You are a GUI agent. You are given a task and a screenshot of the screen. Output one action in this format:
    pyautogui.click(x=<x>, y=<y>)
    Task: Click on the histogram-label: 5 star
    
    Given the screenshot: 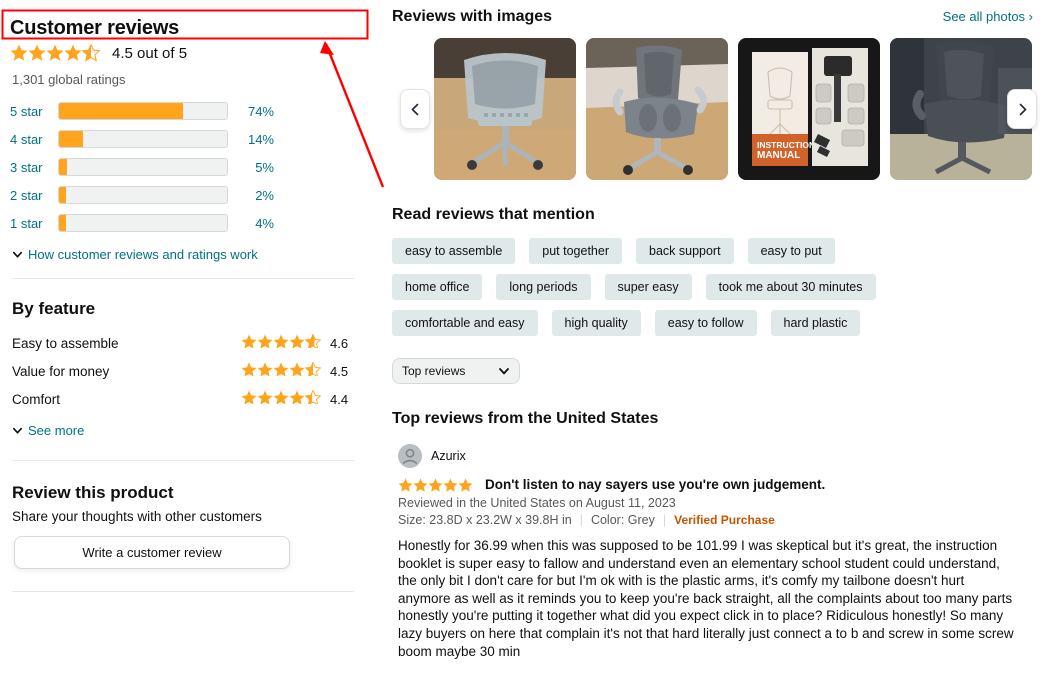 What is the action you would take?
    pyautogui.click(x=34, y=111)
    